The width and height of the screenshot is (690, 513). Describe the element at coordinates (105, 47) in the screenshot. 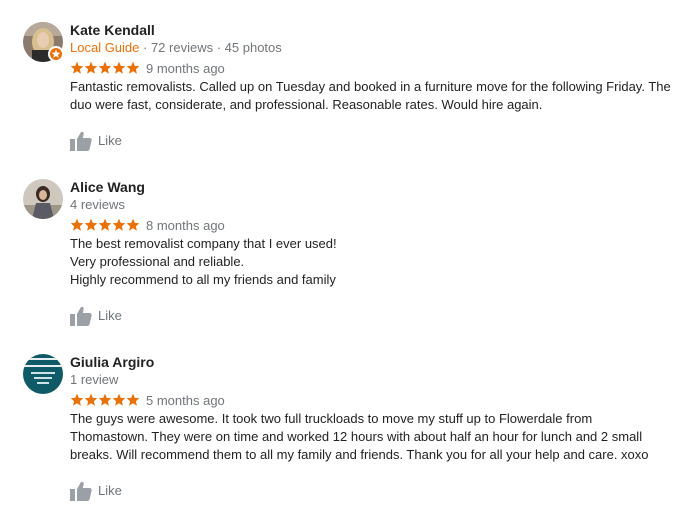

I see `local-guide-label: Local Guide` at that location.